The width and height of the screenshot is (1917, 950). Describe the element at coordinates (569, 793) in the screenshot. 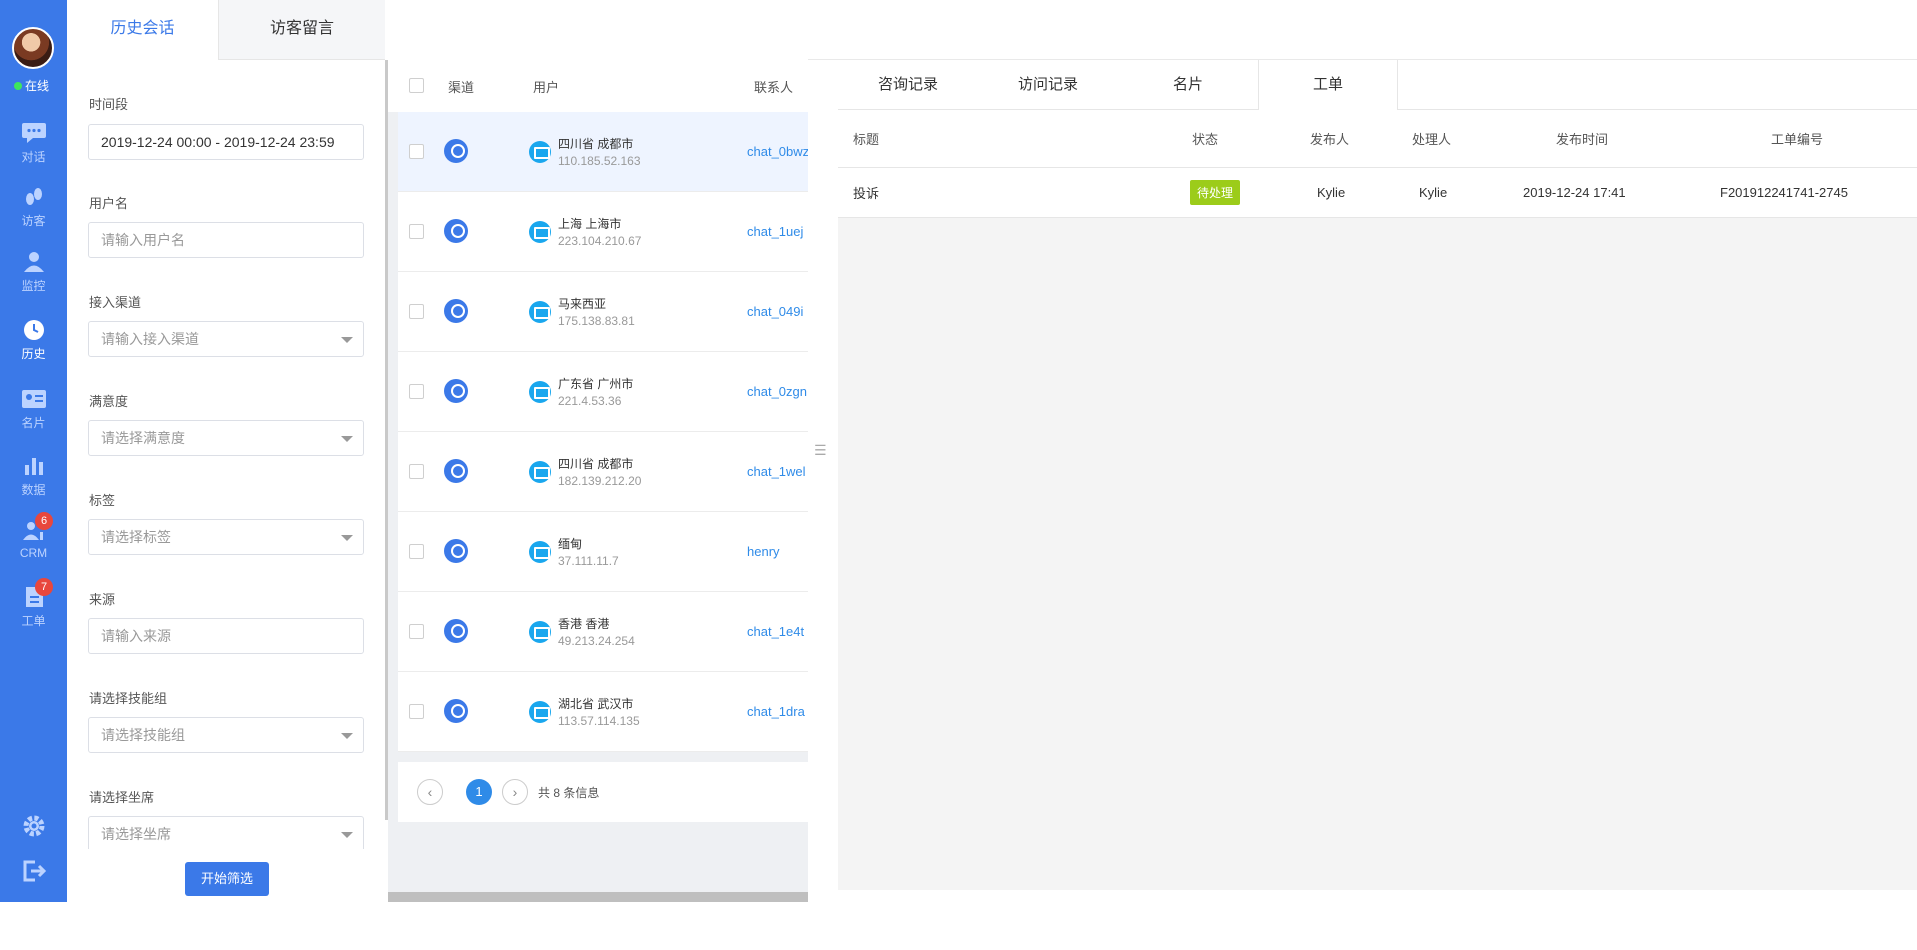

I see `total-count: 共 8 条信息` at that location.